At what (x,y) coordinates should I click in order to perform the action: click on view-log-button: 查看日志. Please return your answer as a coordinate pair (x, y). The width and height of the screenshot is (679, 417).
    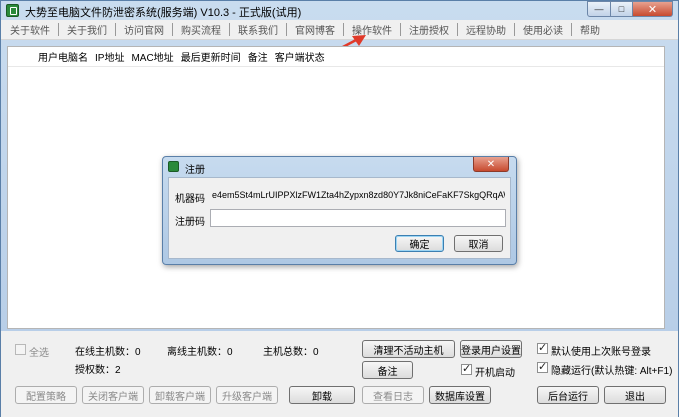
    Looking at the image, I should click on (393, 395).